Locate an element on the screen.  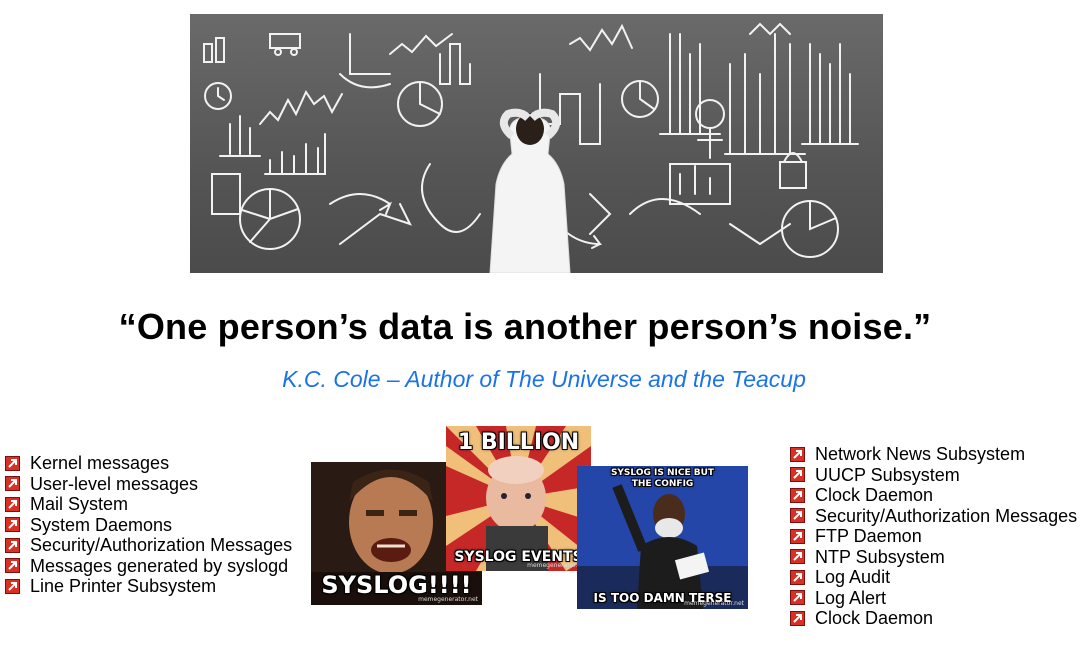
list-item: System Daemons is located at coordinates (148, 525).